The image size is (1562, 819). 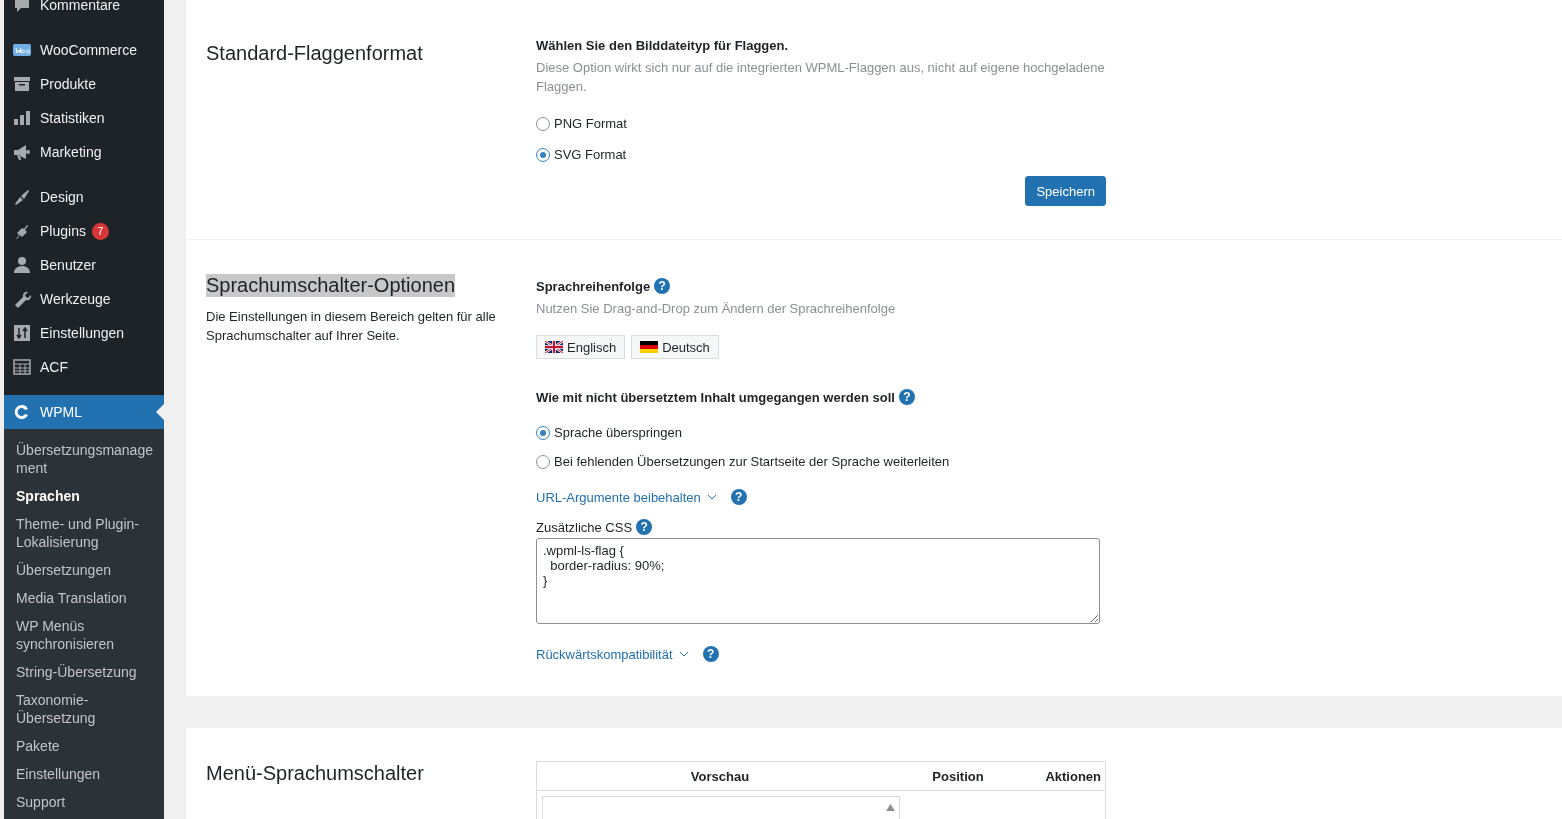 What do you see at coordinates (715, 397) in the screenshot?
I see `field-heading: Wie mit nicht übersetztem Inhalt umgegangen werden soll` at bounding box center [715, 397].